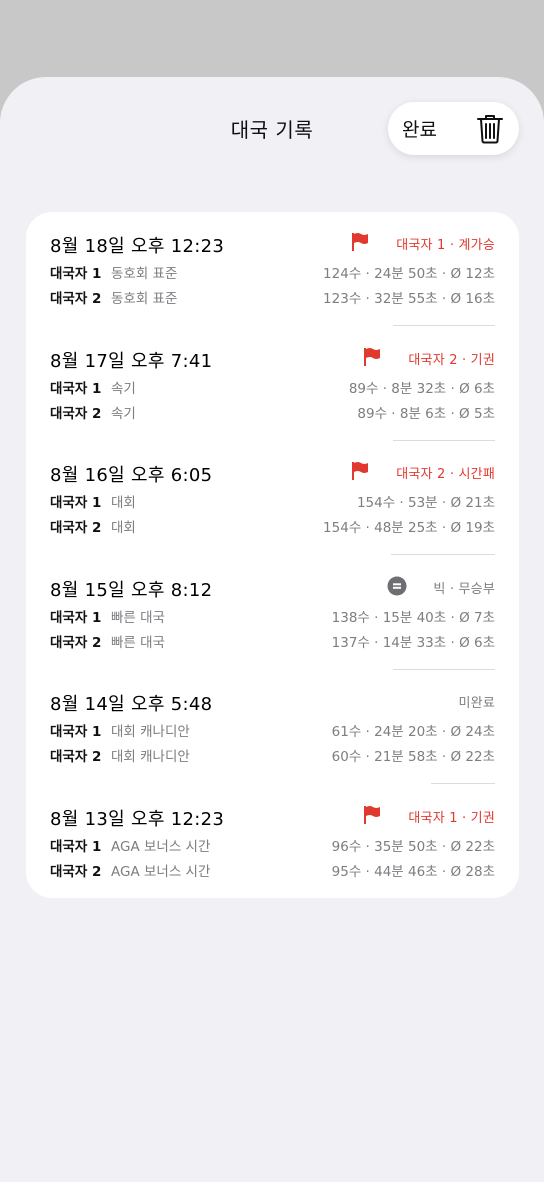  I want to click on player-line: 대국자 2 속기 89수 · 8분 6초 · Ø 5초, so click(272, 412).